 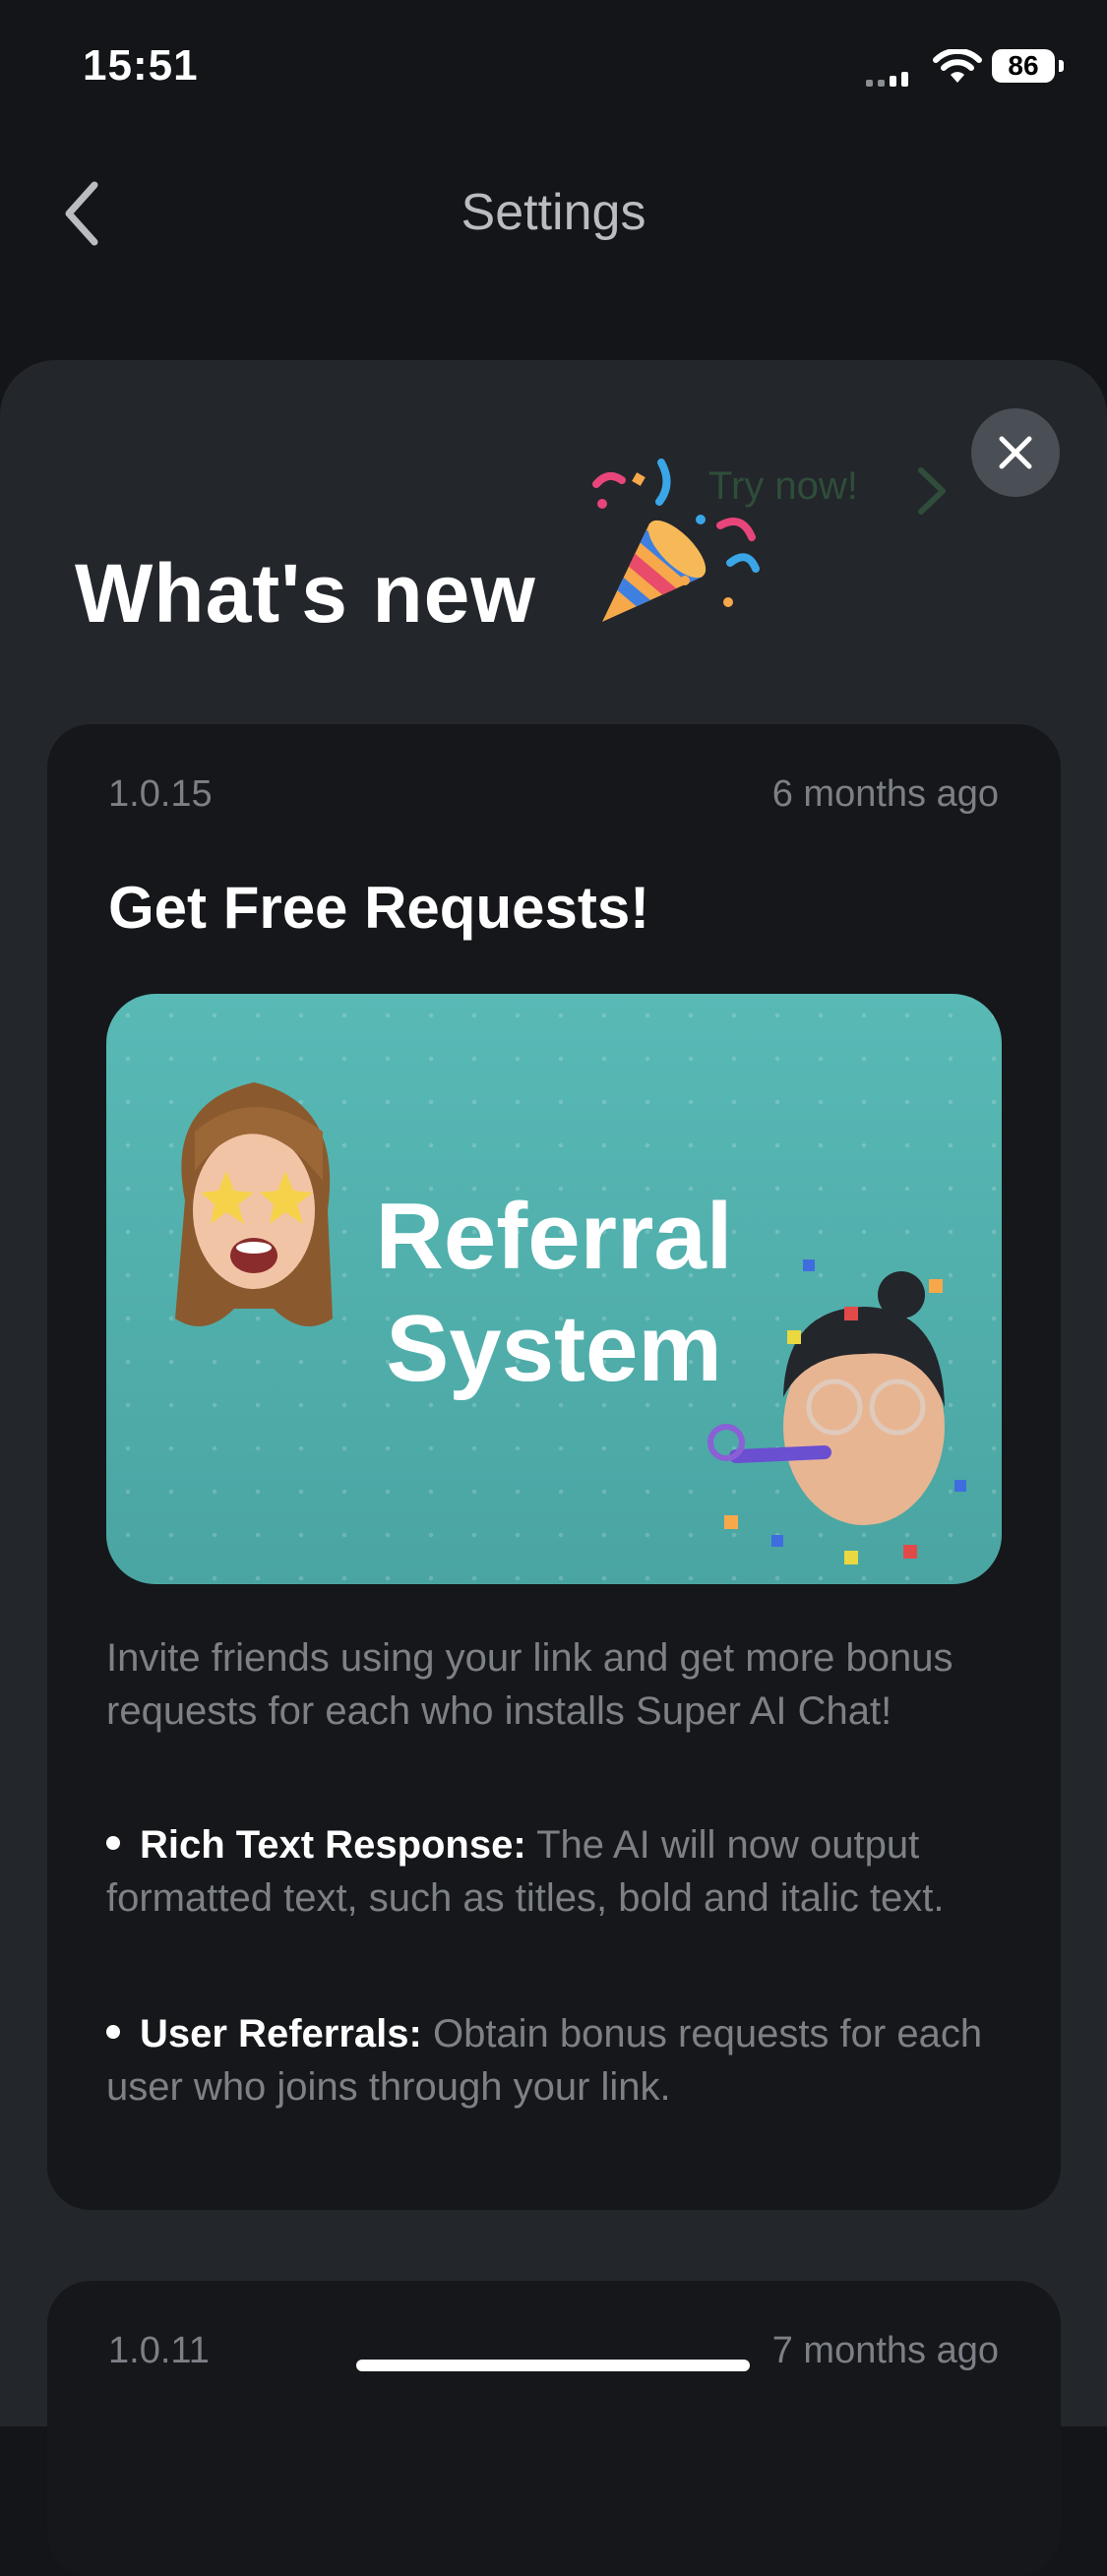 What do you see at coordinates (553, 2365) in the screenshot?
I see `home-indicator` at bounding box center [553, 2365].